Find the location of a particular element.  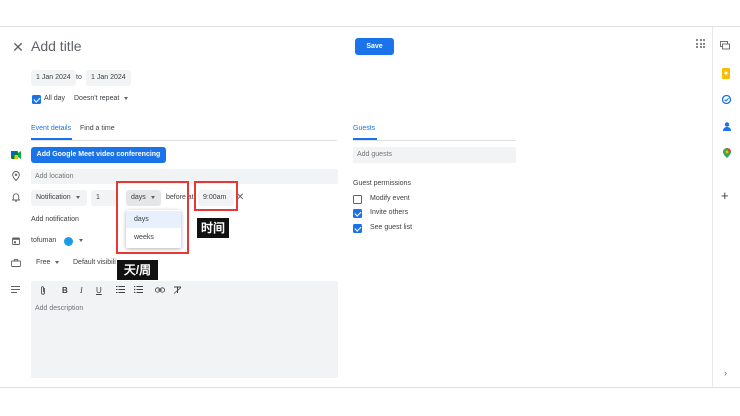

add-notification-link: Add notification is located at coordinates (55, 220).